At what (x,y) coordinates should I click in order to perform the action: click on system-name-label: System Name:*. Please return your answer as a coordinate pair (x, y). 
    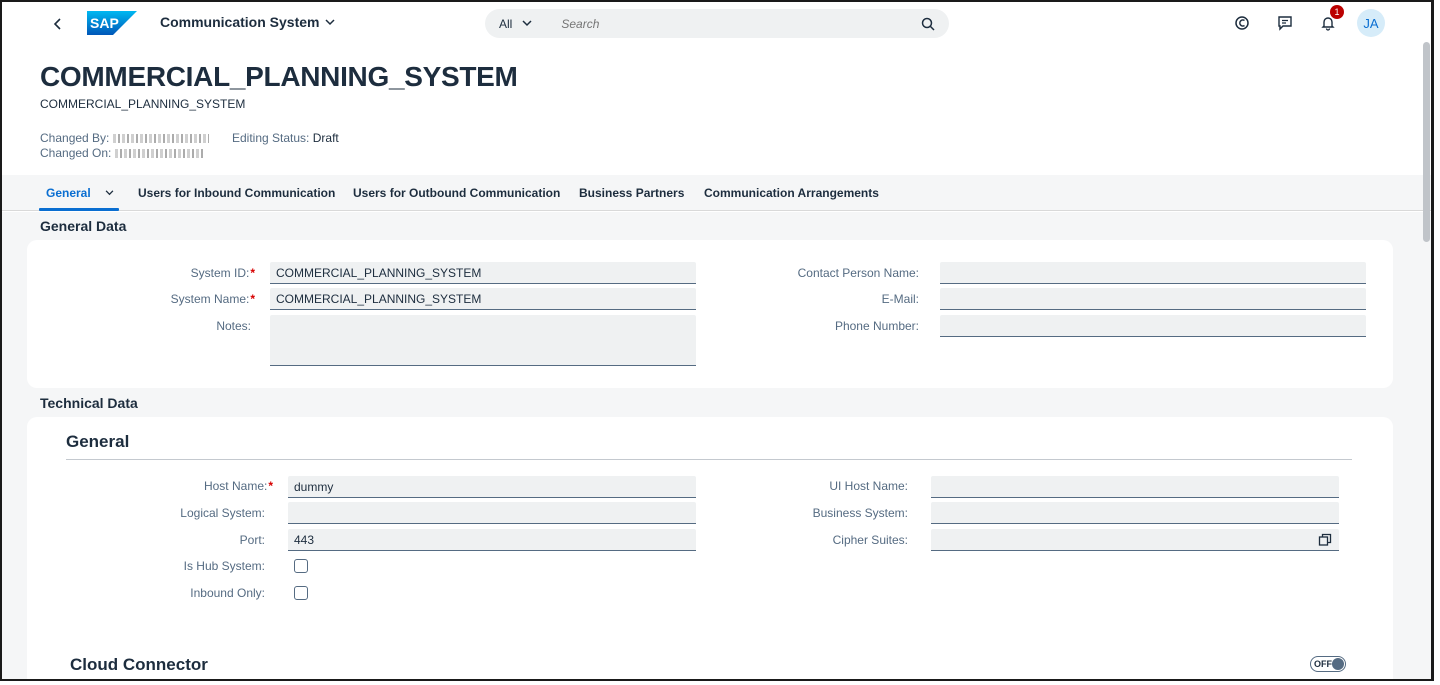
    Looking at the image, I should click on (212, 299).